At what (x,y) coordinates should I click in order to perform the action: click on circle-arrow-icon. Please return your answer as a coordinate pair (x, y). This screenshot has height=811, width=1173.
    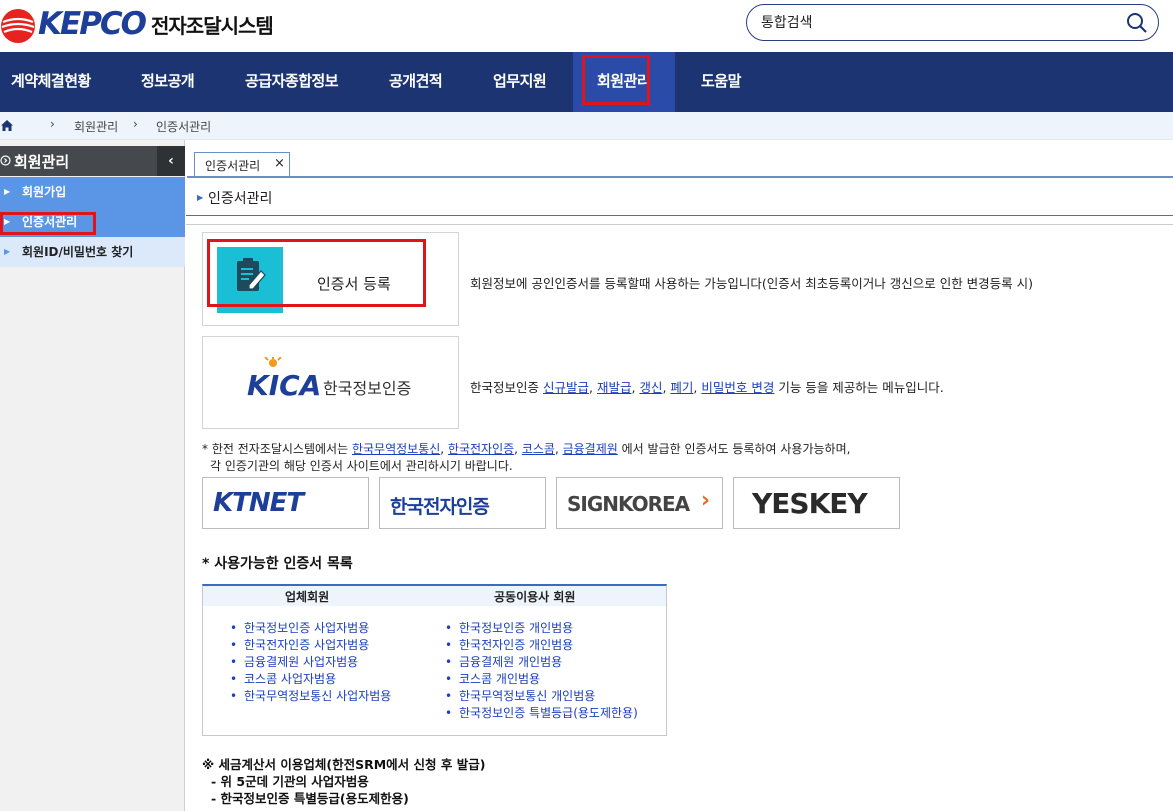
    Looking at the image, I should click on (5, 160).